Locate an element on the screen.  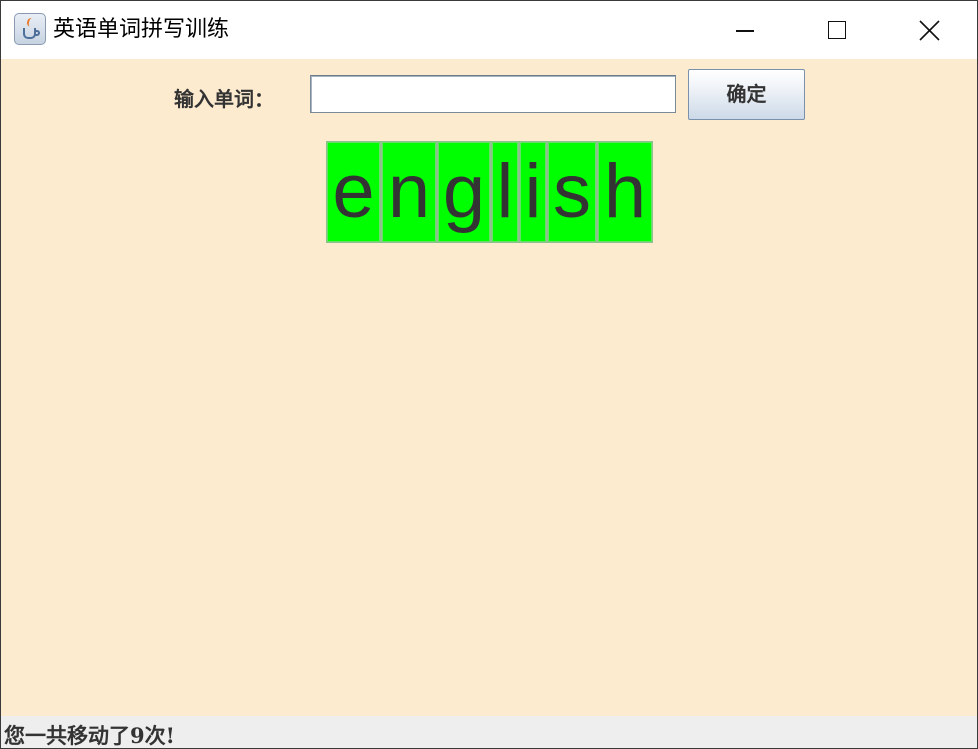
title-bar: 英语单词拼写训练 is located at coordinates (489, 30).